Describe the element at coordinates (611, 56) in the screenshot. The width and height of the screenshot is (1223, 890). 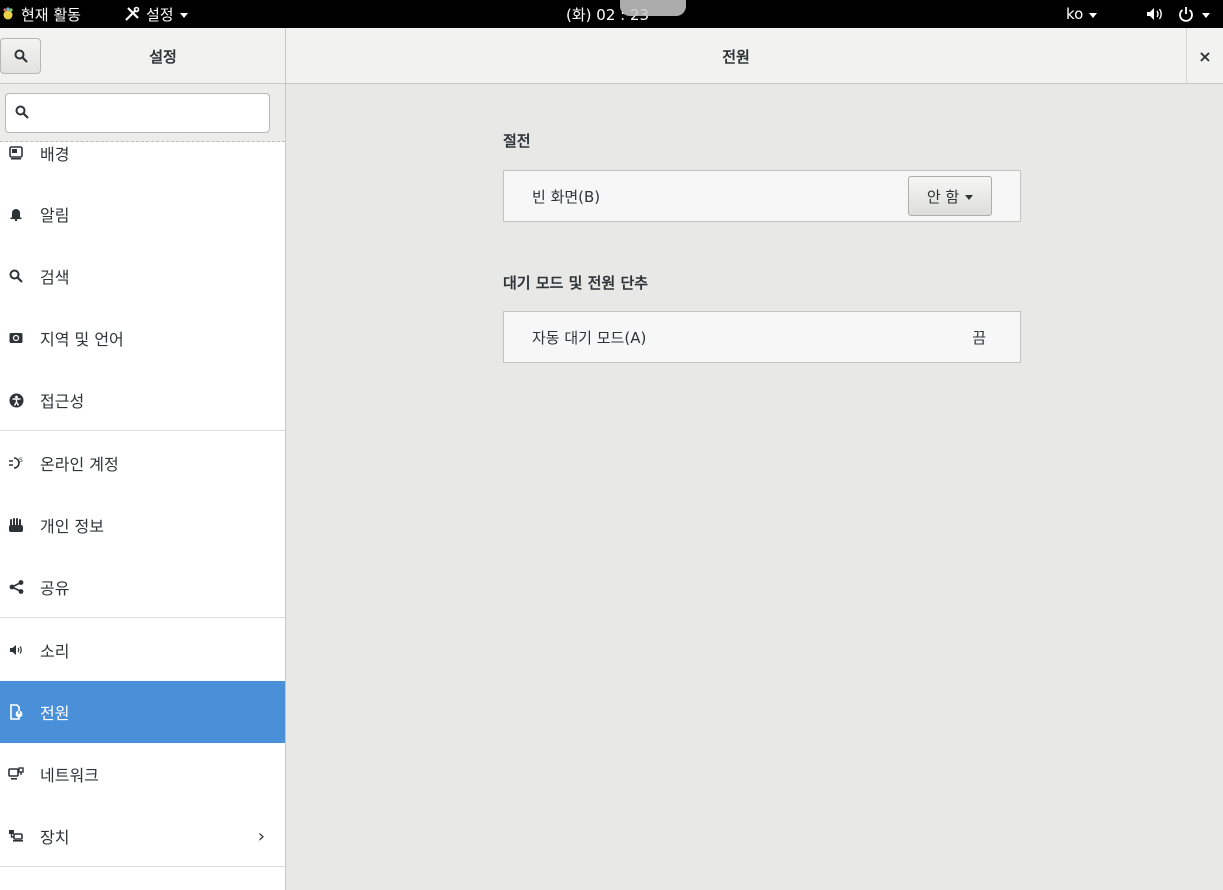
I see `header-bar: 설정 전원 ×` at that location.